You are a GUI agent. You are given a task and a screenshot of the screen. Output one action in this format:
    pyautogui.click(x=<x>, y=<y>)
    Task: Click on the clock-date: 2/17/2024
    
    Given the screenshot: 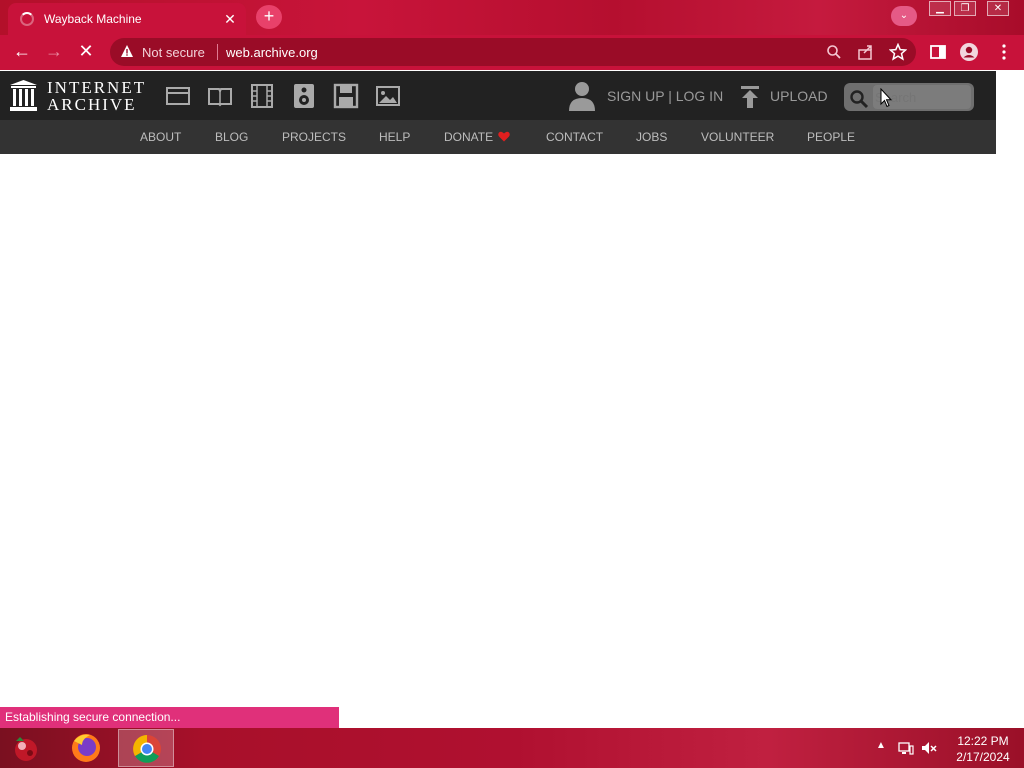 What is the action you would take?
    pyautogui.click(x=983, y=757)
    